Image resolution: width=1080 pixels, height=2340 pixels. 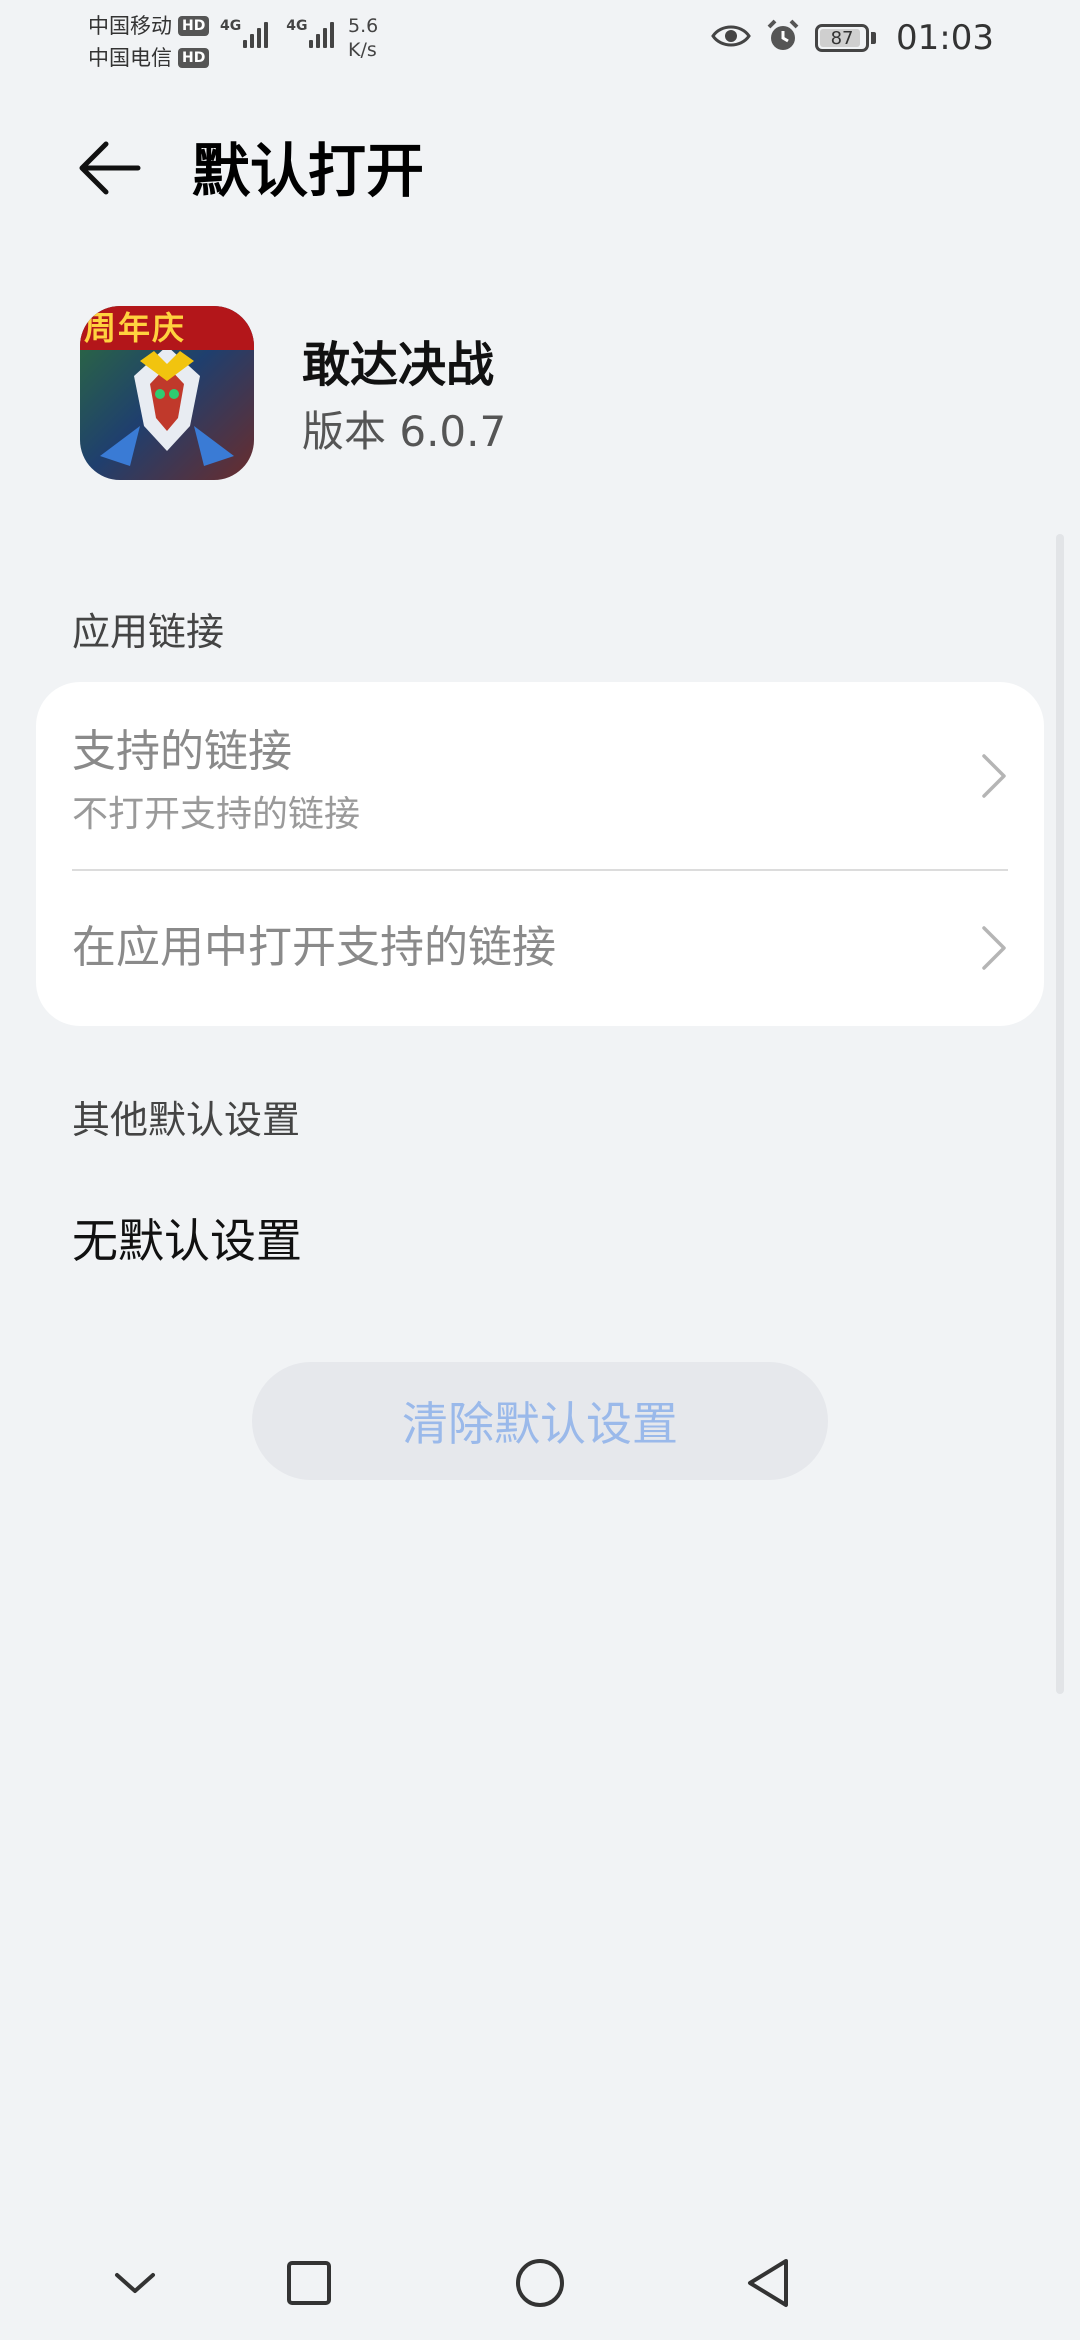 I want to click on nav-recents-button, so click(x=309, y=2285).